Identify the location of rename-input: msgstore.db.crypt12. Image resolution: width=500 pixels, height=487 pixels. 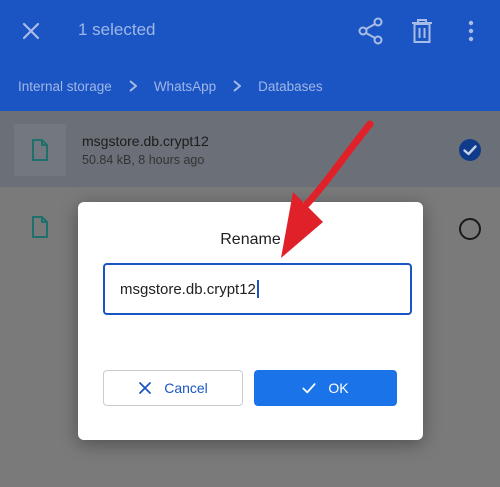
(257, 289).